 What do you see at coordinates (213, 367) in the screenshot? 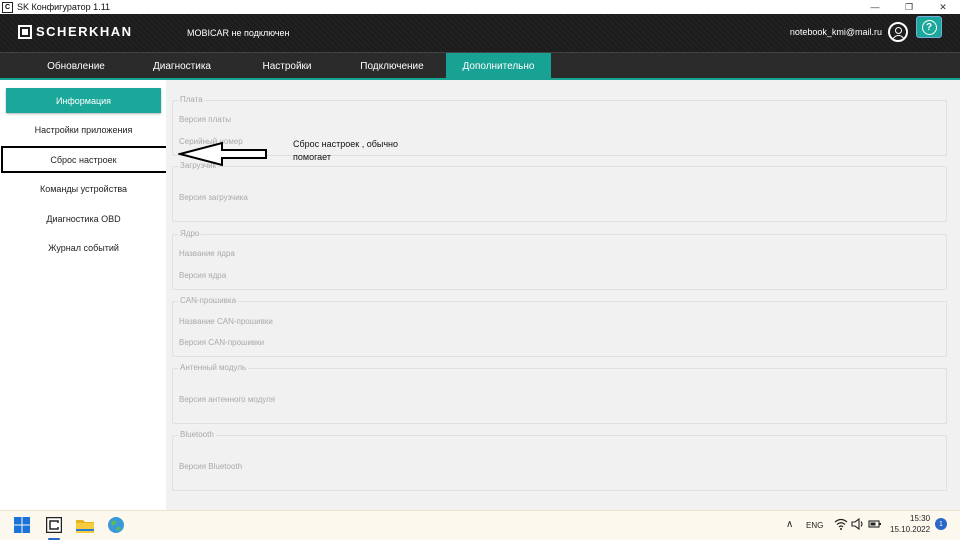
I see `group-title: Антенный модуль` at bounding box center [213, 367].